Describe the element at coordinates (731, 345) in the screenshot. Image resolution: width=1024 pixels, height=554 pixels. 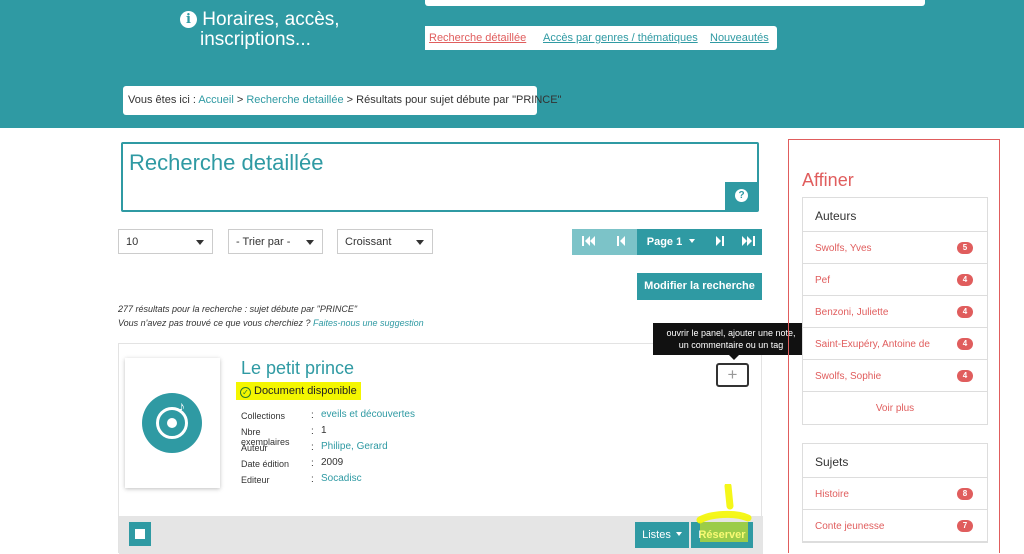
I see `tooltip-line2: un commentaire ou un tag` at that location.